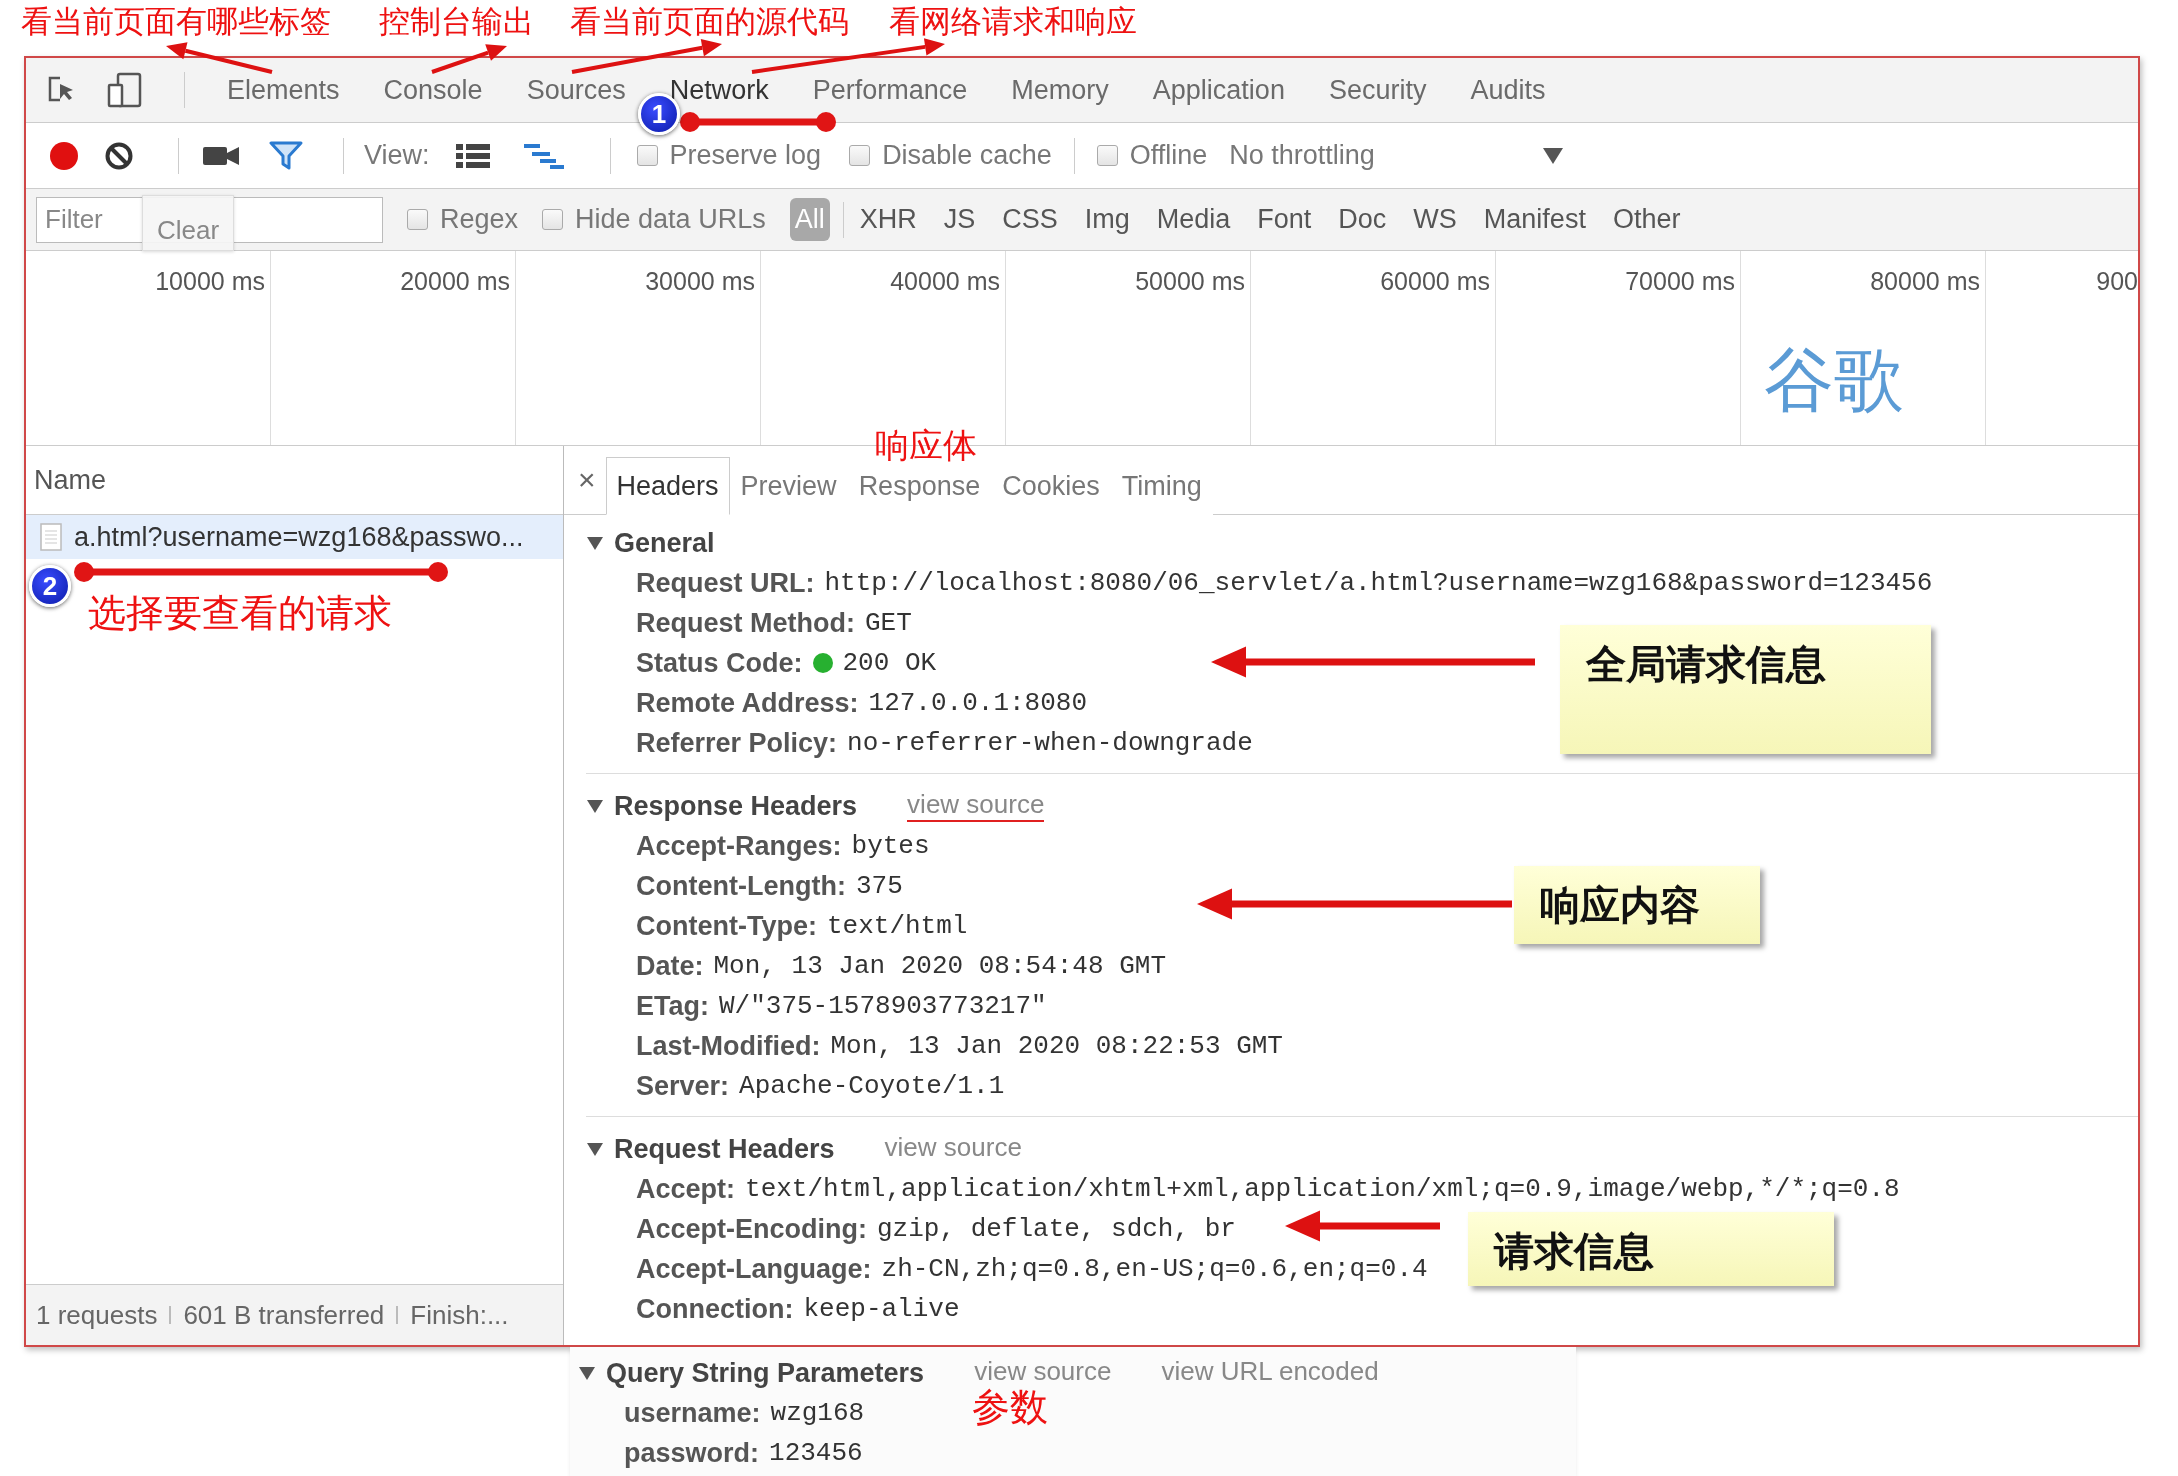 This screenshot has width=2178, height=1476. What do you see at coordinates (881, 1309) in the screenshot?
I see `header-value: keep-alive` at bounding box center [881, 1309].